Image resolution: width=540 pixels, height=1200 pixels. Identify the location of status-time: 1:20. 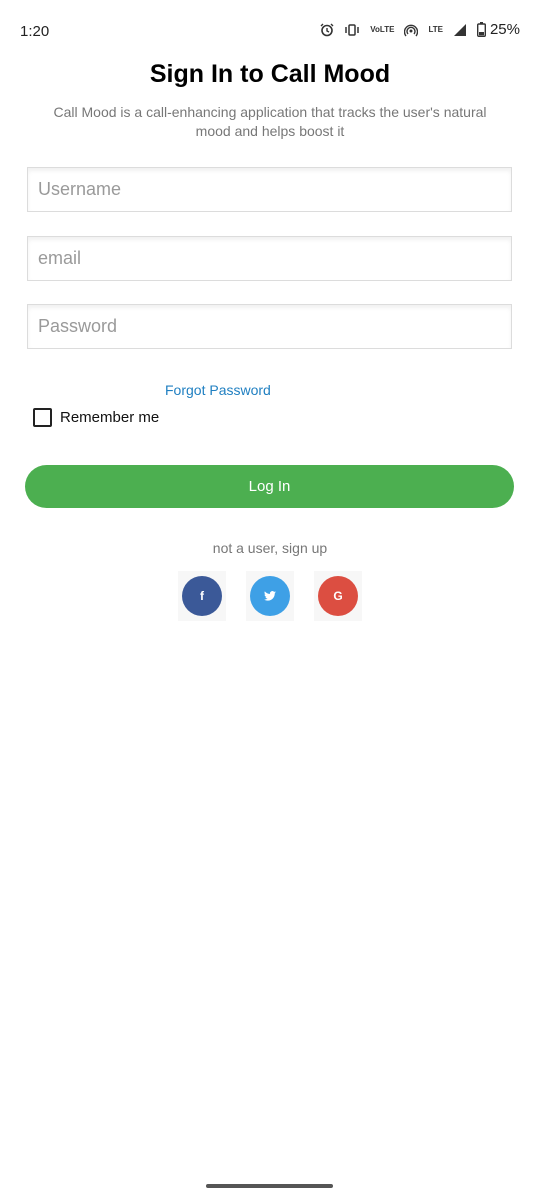
(35, 31).